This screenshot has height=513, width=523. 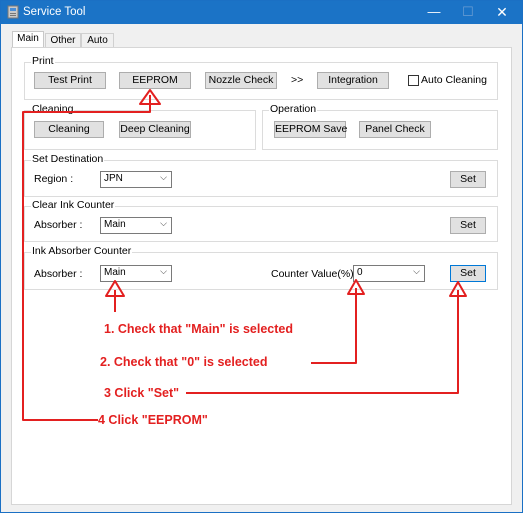 What do you see at coordinates (184, 362) in the screenshot?
I see `annotation-step-2: 2. Check that "0" is selected` at bounding box center [184, 362].